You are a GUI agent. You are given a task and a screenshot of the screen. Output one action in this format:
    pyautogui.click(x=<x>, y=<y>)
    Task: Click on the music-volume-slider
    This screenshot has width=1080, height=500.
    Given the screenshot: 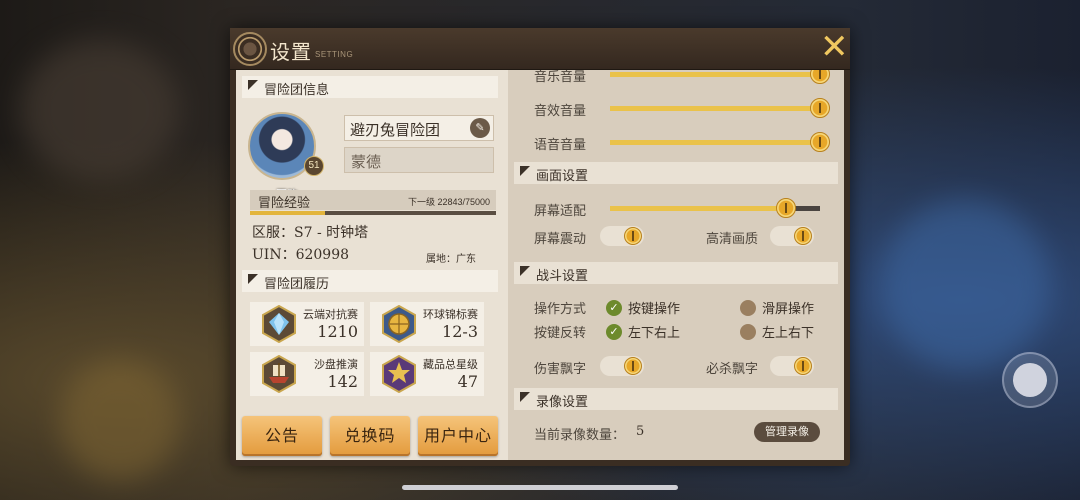 What is the action you would take?
    pyautogui.click(x=720, y=77)
    